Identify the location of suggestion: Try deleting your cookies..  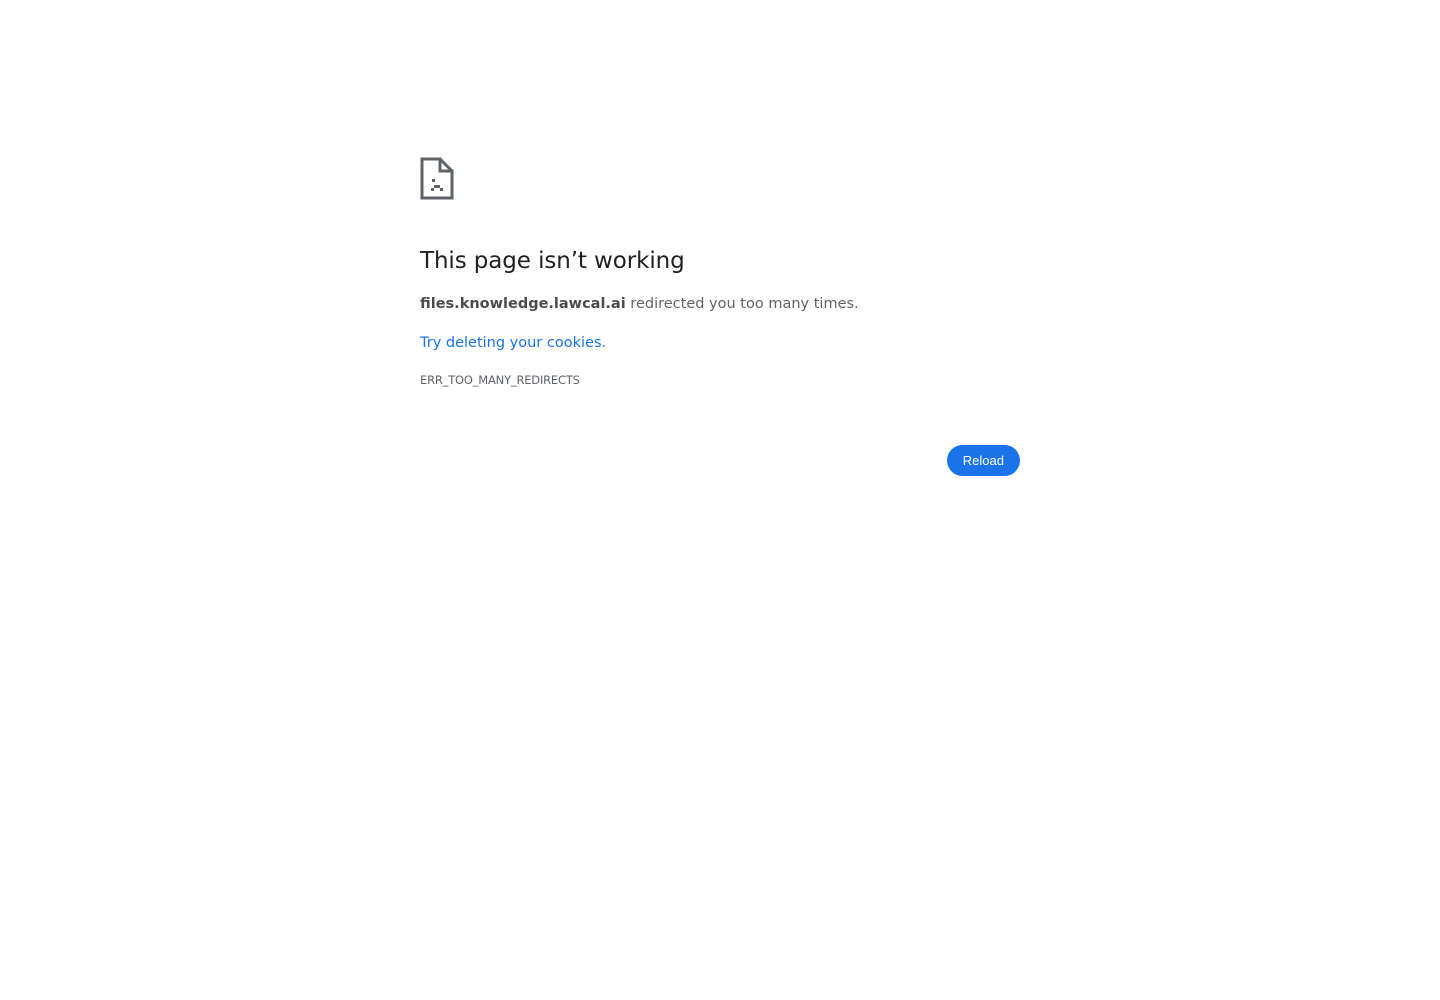
(720, 343).